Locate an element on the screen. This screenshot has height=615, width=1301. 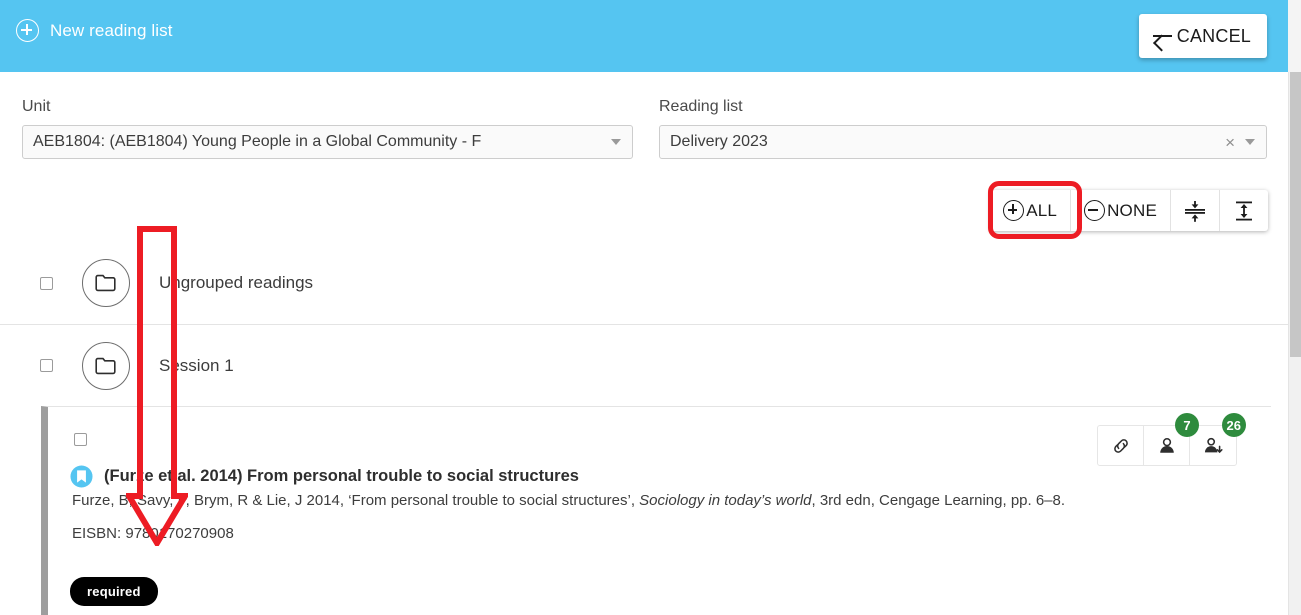
link-button is located at coordinates (1121, 445).